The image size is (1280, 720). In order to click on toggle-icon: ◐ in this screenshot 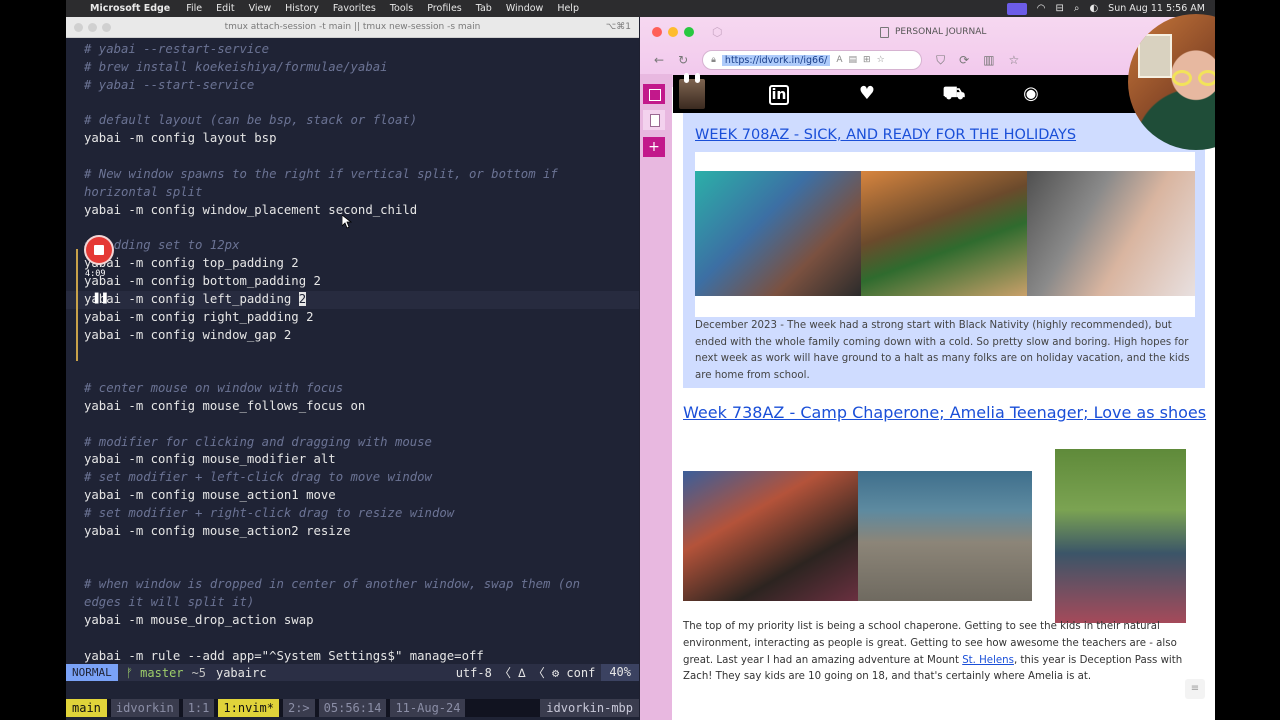, I will do `click(1093, 8)`.